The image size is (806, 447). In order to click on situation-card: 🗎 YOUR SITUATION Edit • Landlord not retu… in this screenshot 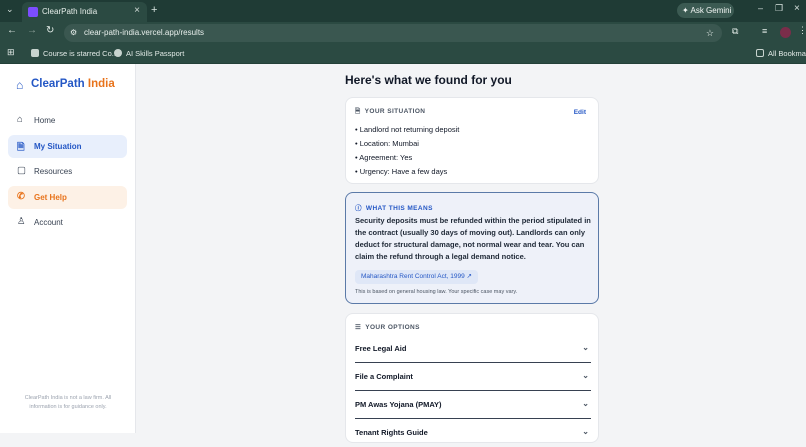, I will do `click(472, 140)`.